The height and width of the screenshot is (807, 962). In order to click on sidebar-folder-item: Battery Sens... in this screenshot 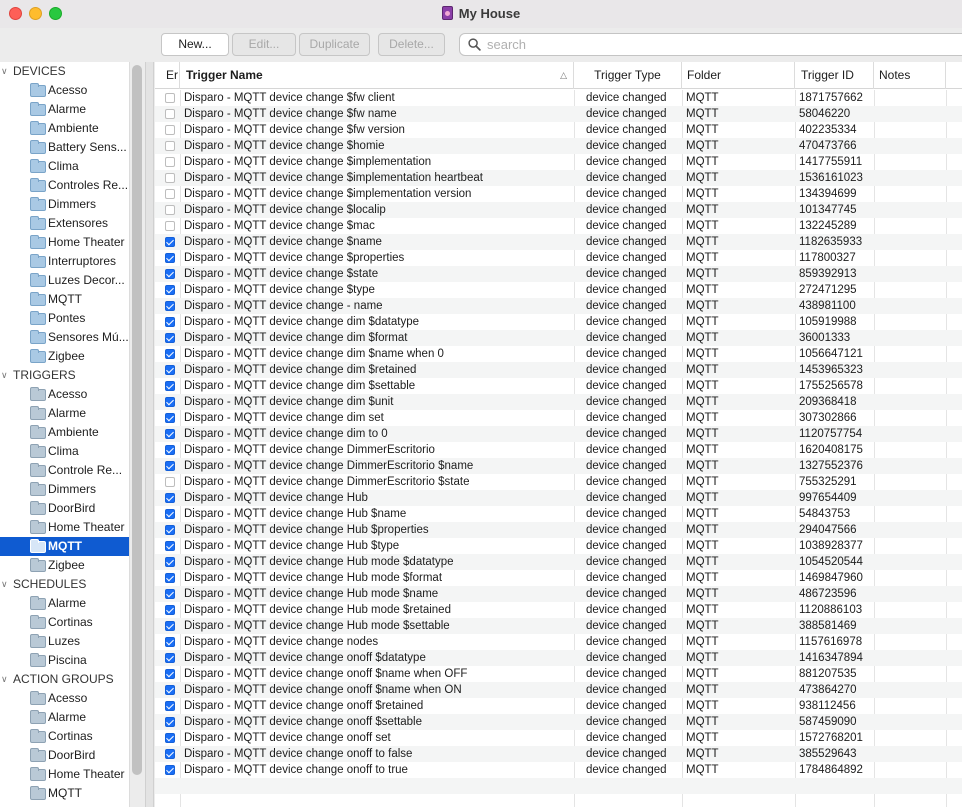, I will do `click(64, 147)`.